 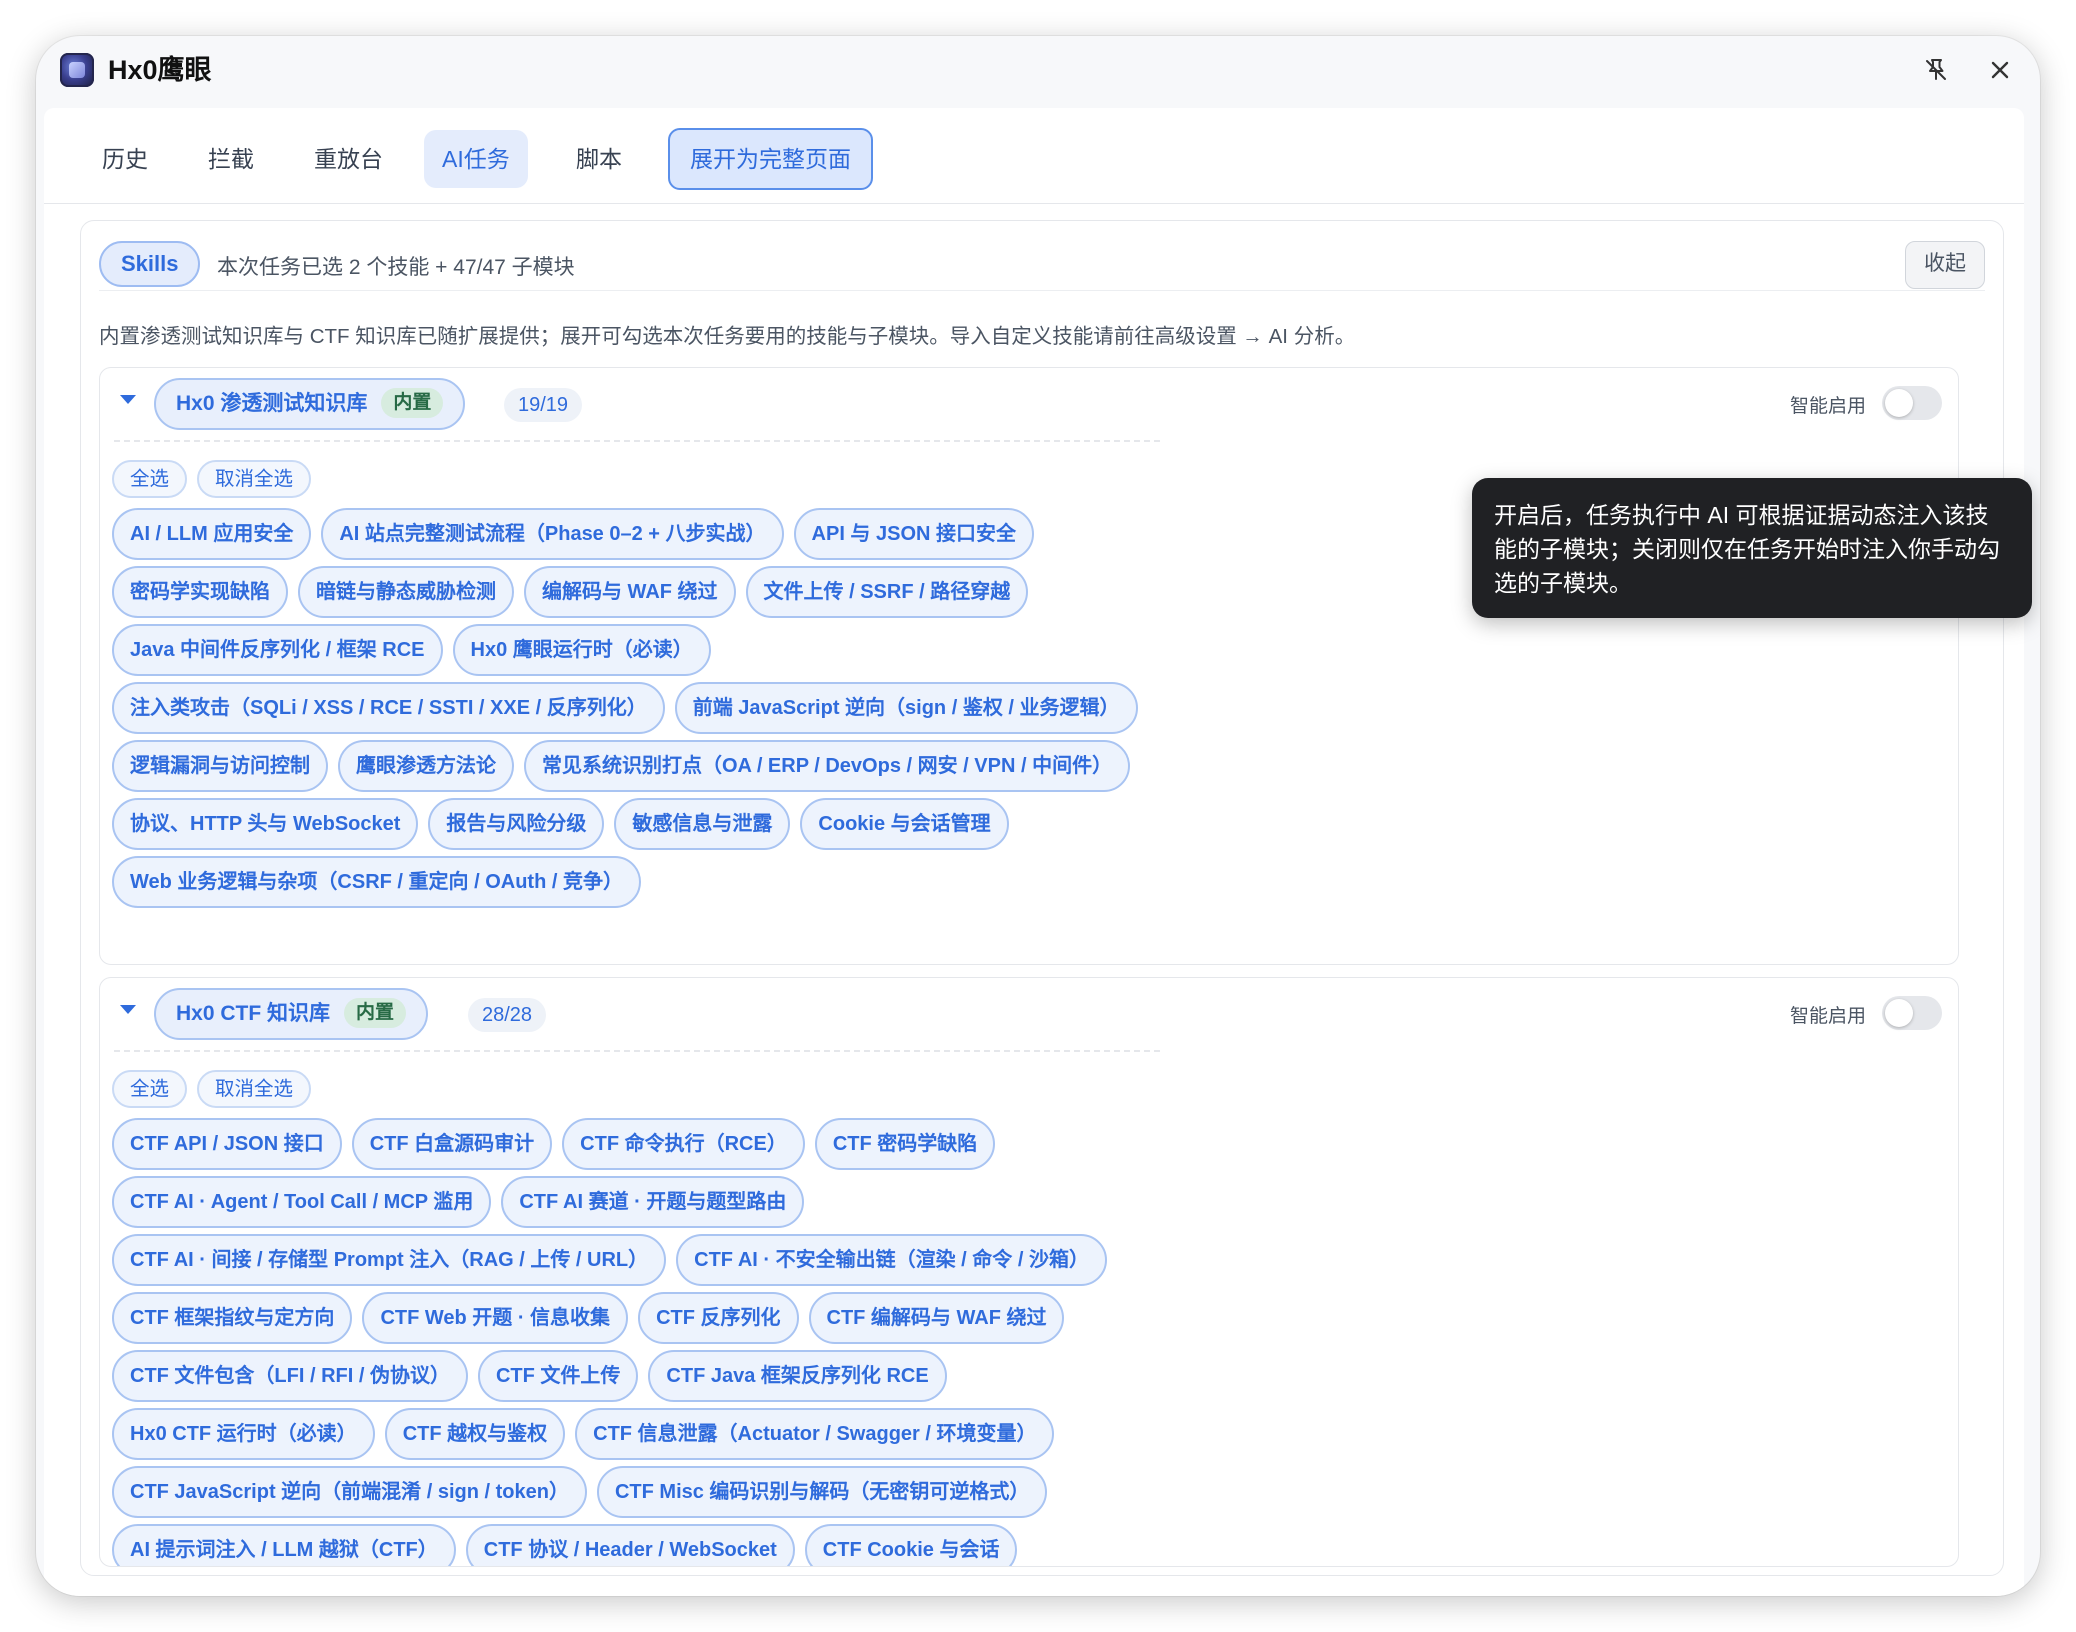 What do you see at coordinates (160, 70) in the screenshot?
I see `app-title: Hx0鹰眼` at bounding box center [160, 70].